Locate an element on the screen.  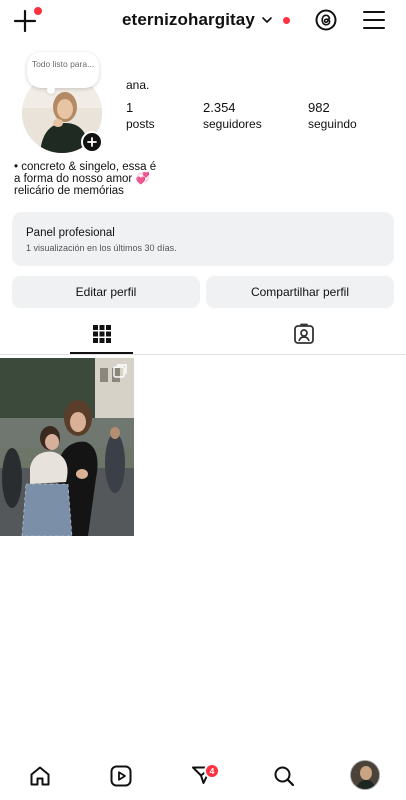
nav-profile-avatar is located at coordinates (365, 775).